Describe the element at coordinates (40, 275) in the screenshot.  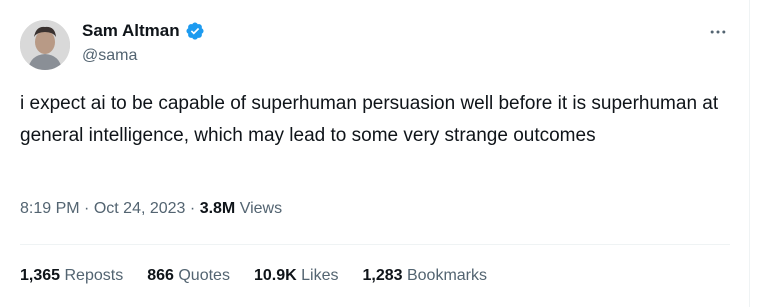
I see `reposts-count: 1,365` at that location.